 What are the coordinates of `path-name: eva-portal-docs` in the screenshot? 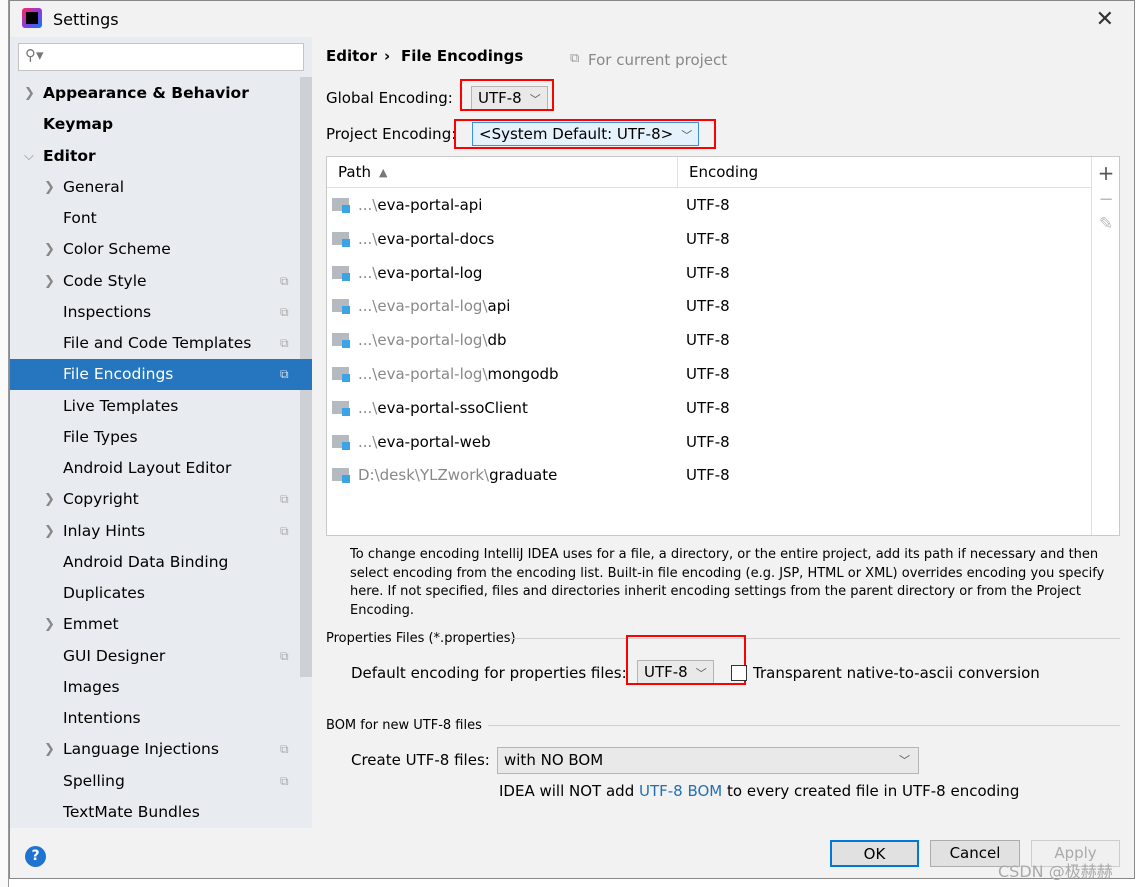 It's located at (436, 238).